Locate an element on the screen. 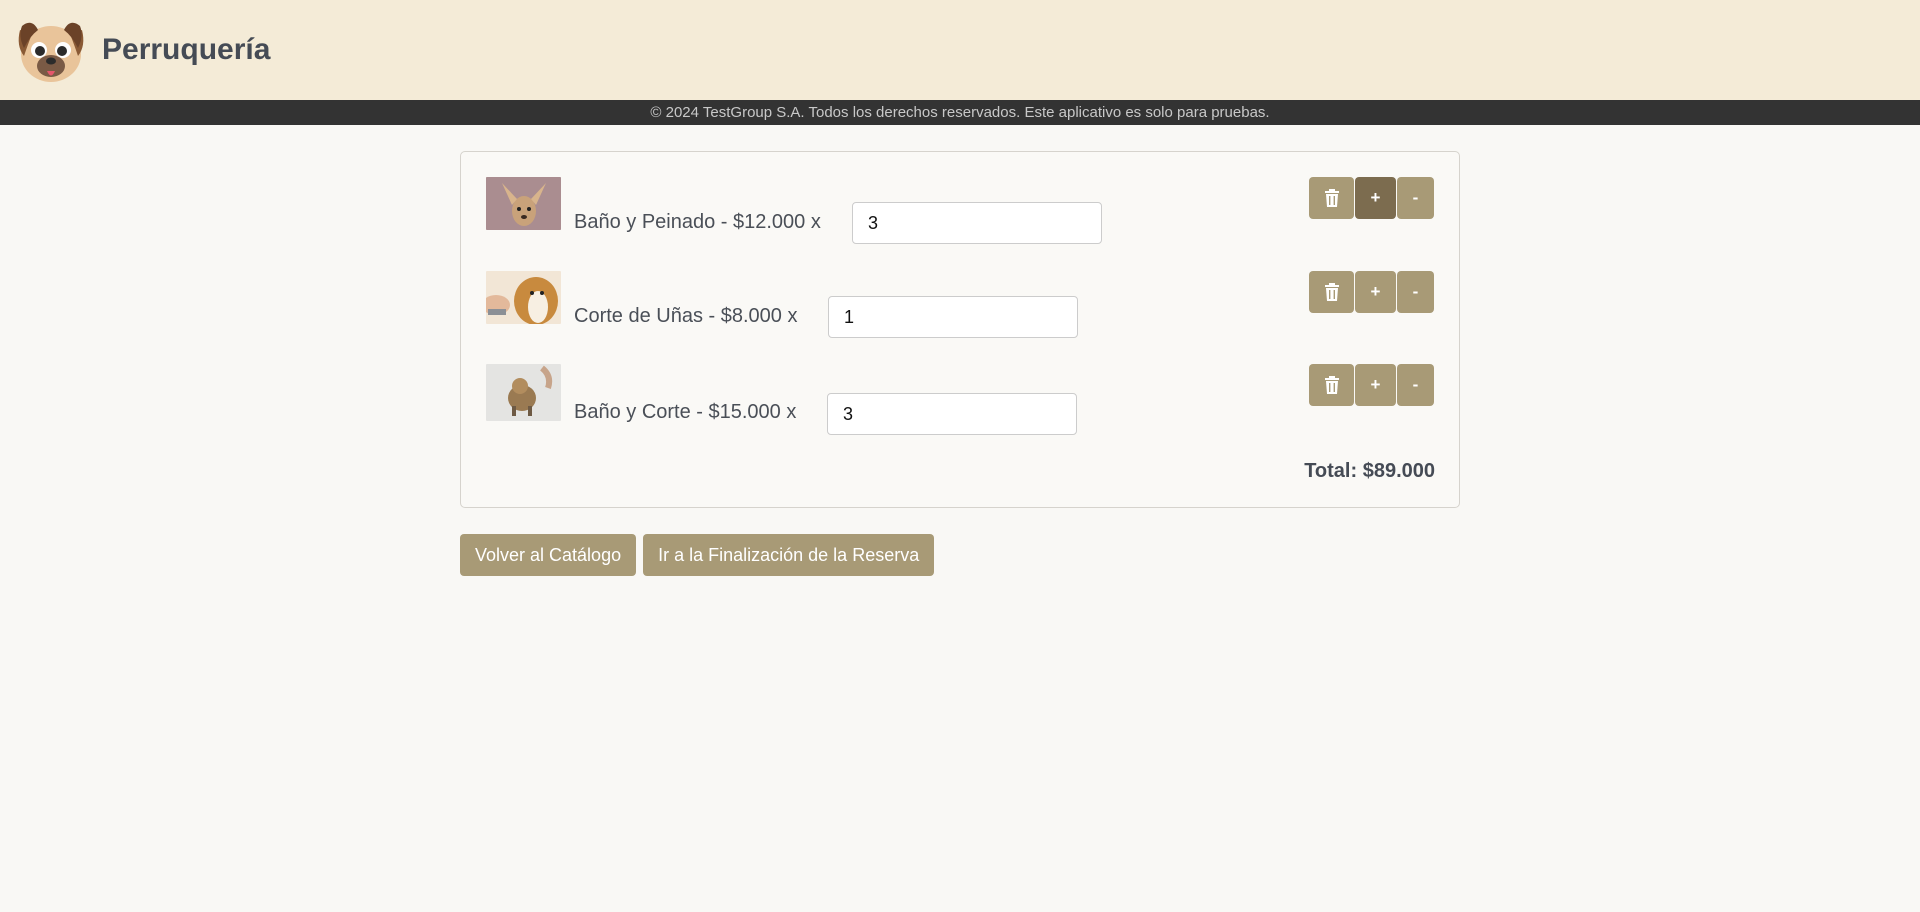 This screenshot has height=912, width=1920. cart-item: Baño y Peinado - $12.000 x + - is located at coordinates (960, 217).